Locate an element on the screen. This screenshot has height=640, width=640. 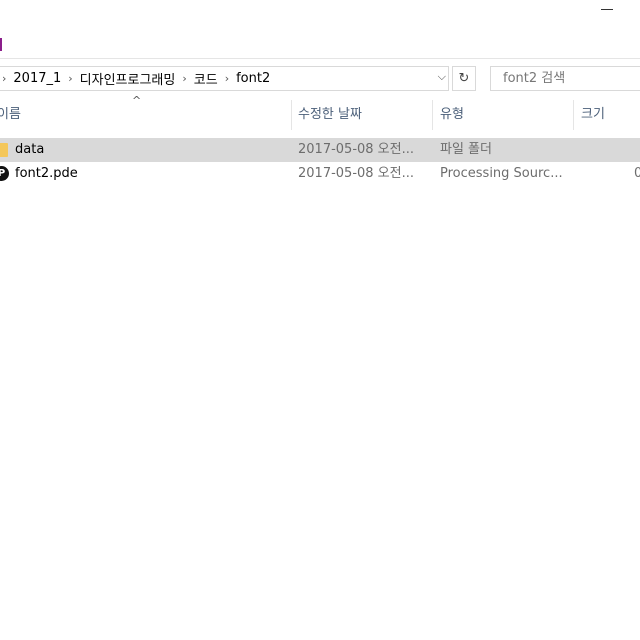
refresh-button: ↻ is located at coordinates (464, 78).